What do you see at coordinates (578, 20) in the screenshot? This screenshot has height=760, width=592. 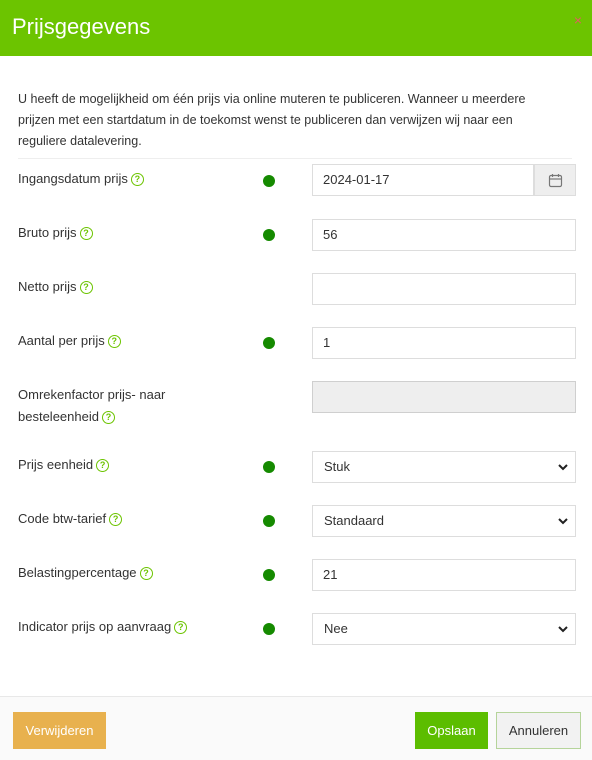 I see `close-icon: ×` at bounding box center [578, 20].